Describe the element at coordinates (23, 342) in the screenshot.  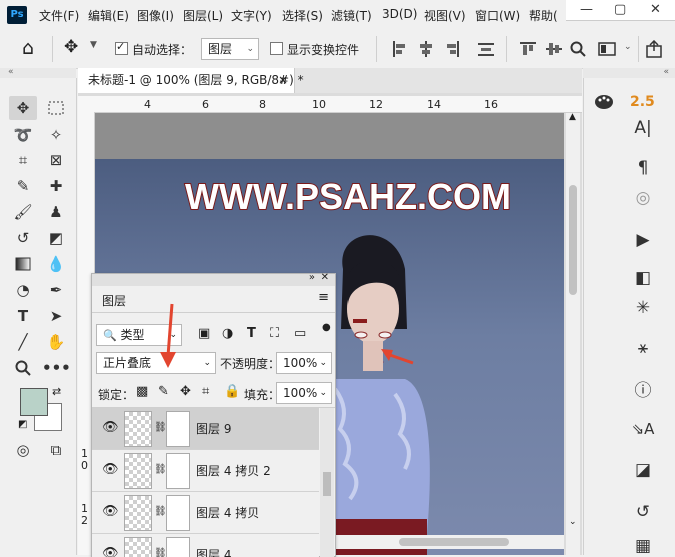
I see `line-tool-icon: ╱` at that location.